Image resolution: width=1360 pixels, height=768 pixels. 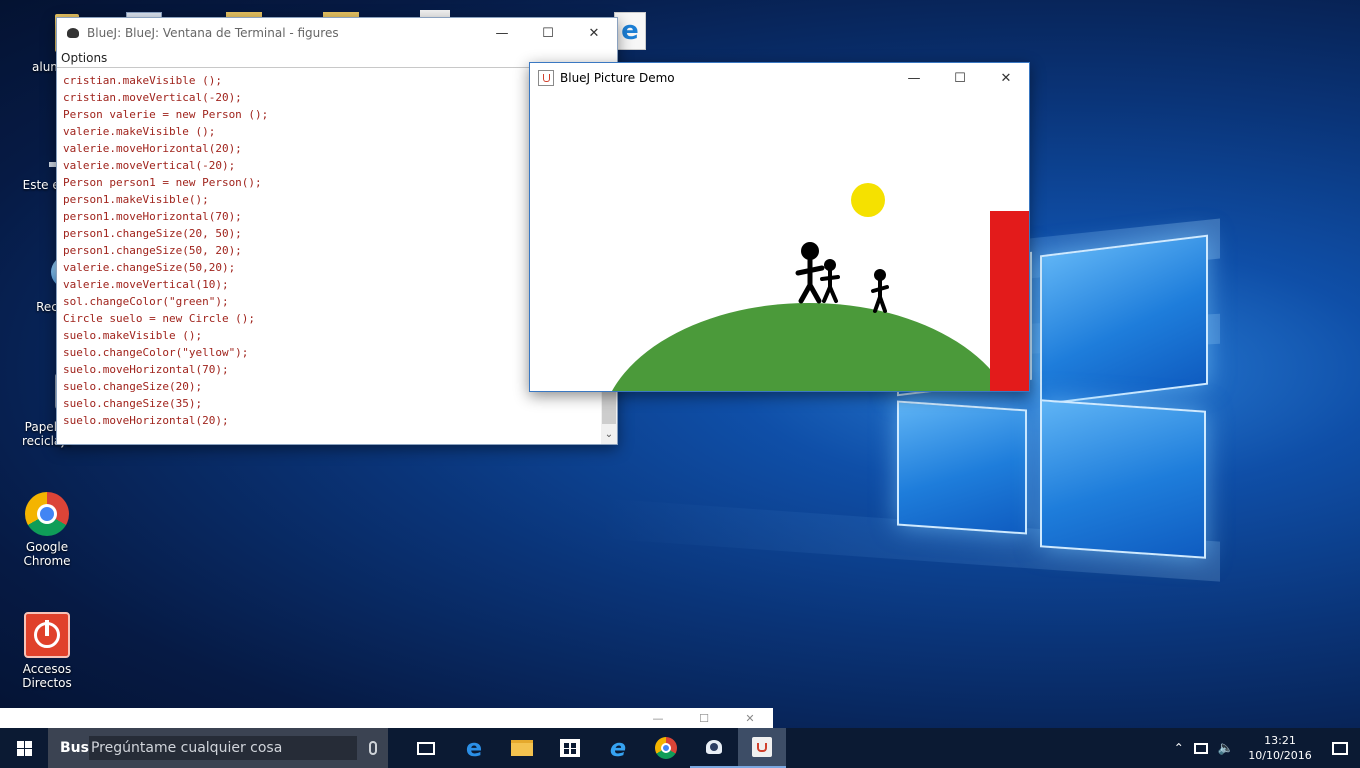 I want to click on red-wall, so click(x=1009, y=301).